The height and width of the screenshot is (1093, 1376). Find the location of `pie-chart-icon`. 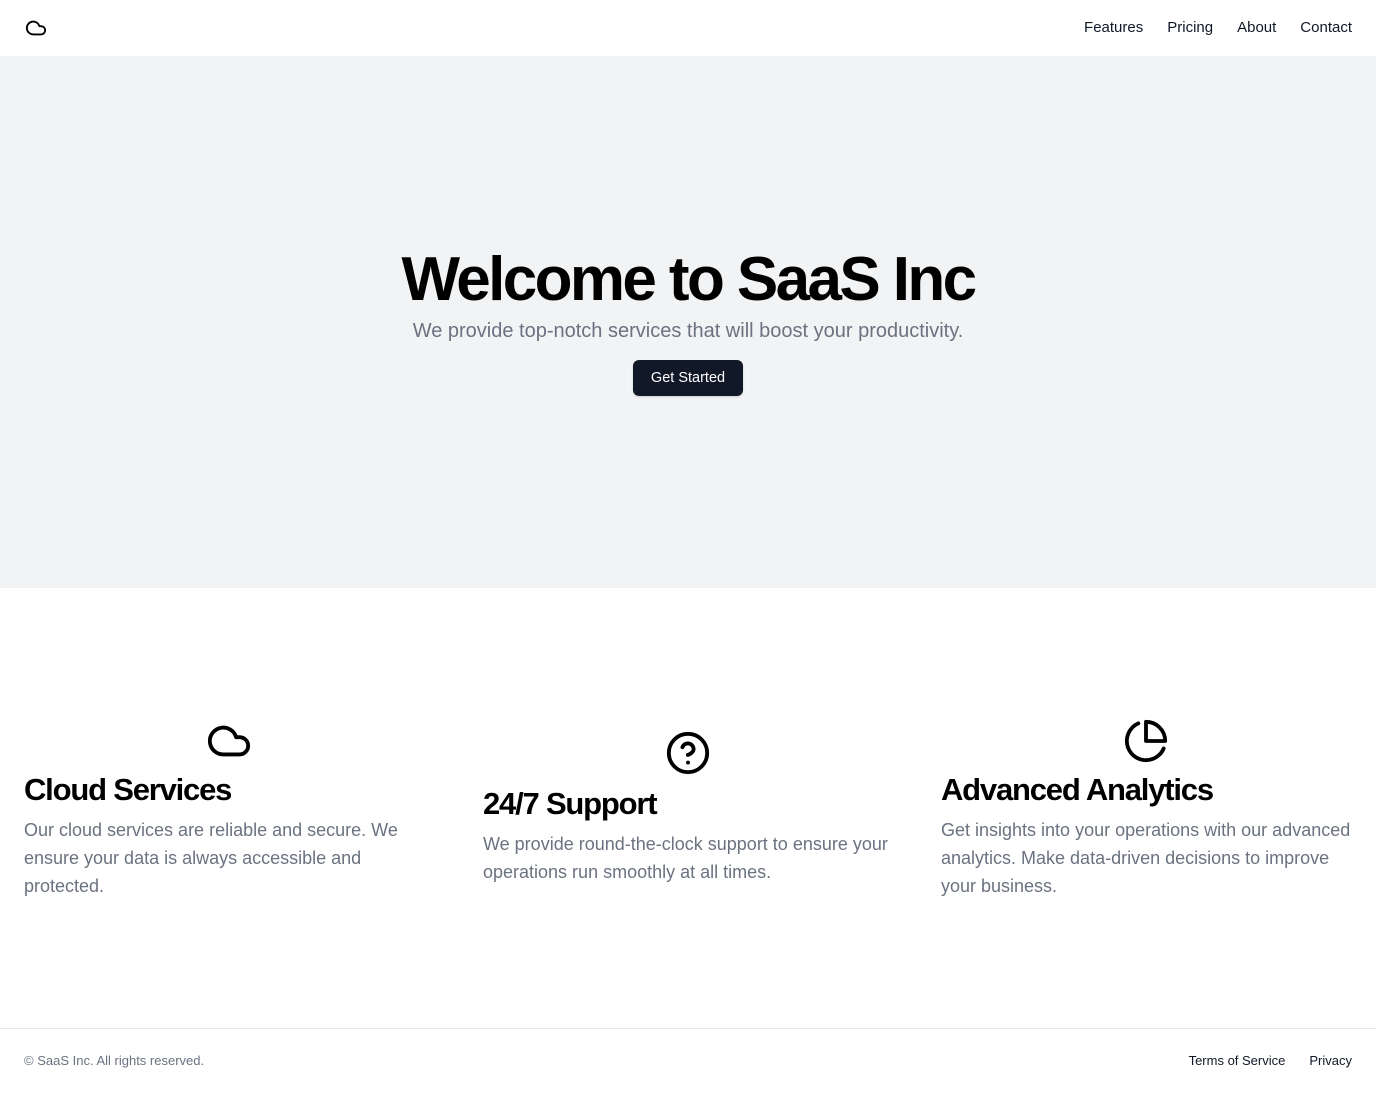

pie-chart-icon is located at coordinates (1146, 741).